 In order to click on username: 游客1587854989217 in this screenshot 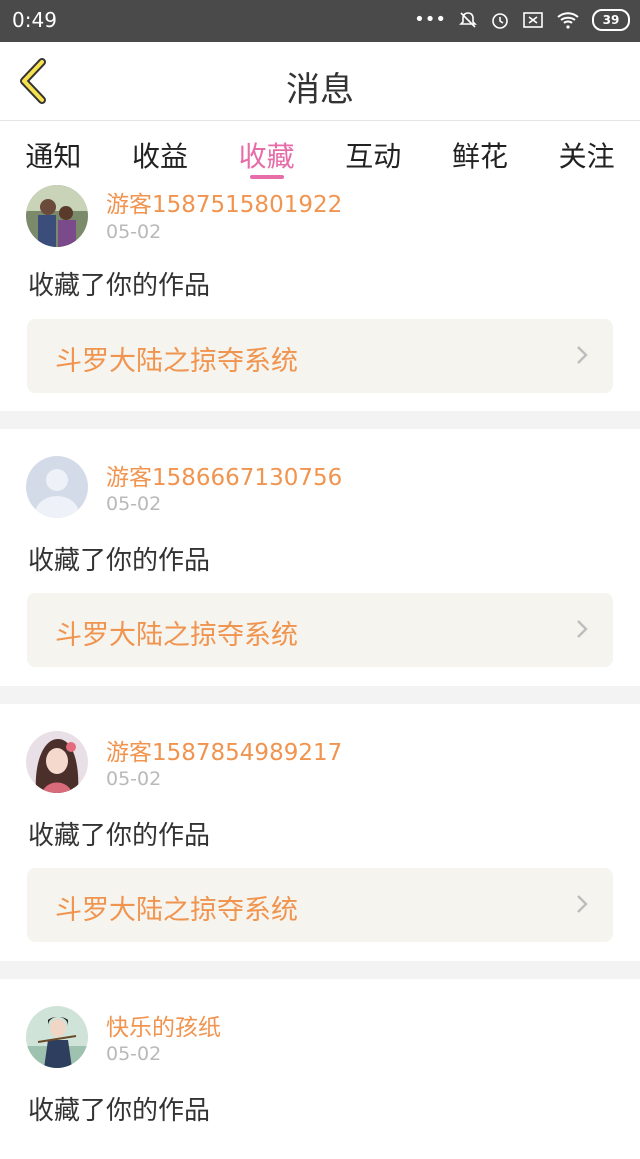, I will do `click(224, 750)`.